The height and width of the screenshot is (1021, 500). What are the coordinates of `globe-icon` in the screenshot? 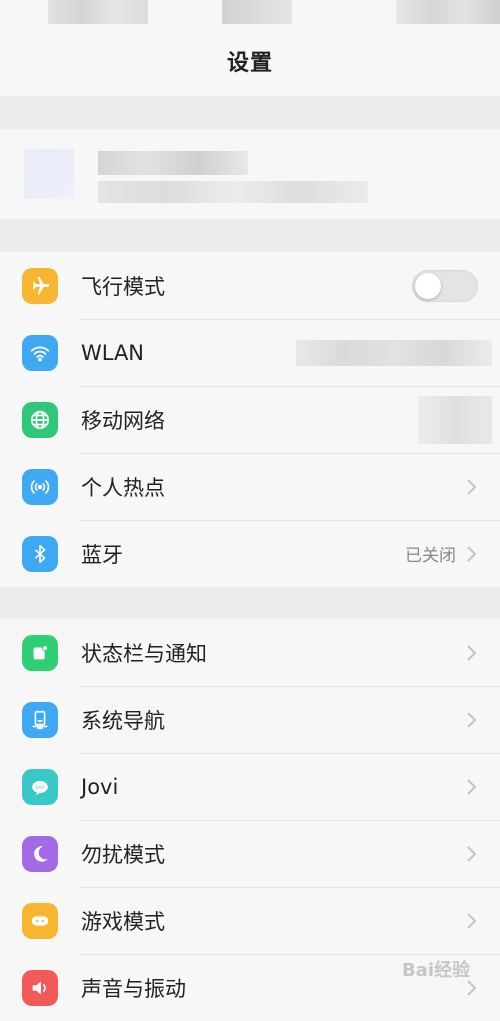 It's located at (40, 419).